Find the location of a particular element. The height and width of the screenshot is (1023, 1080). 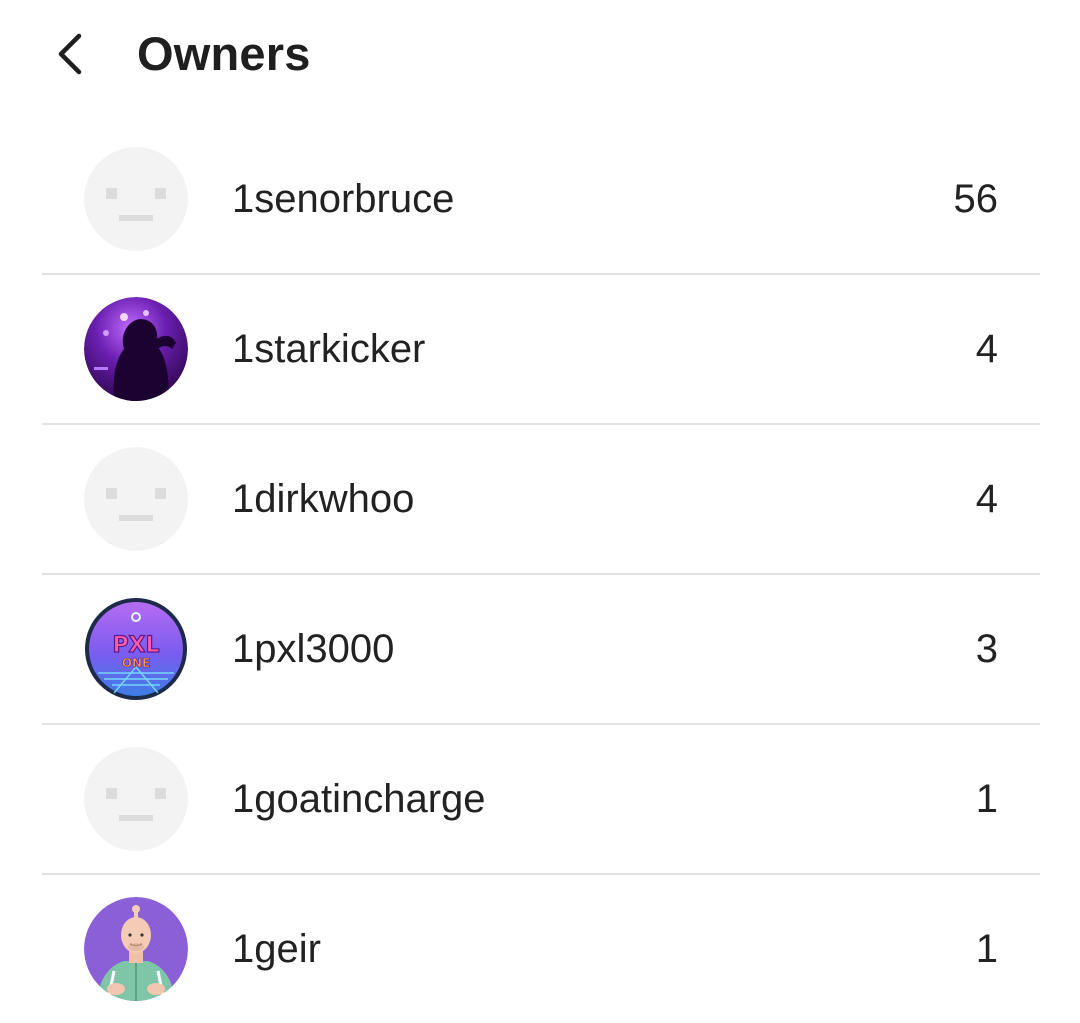

bald-man-illustration-icon is located at coordinates (136, 949).